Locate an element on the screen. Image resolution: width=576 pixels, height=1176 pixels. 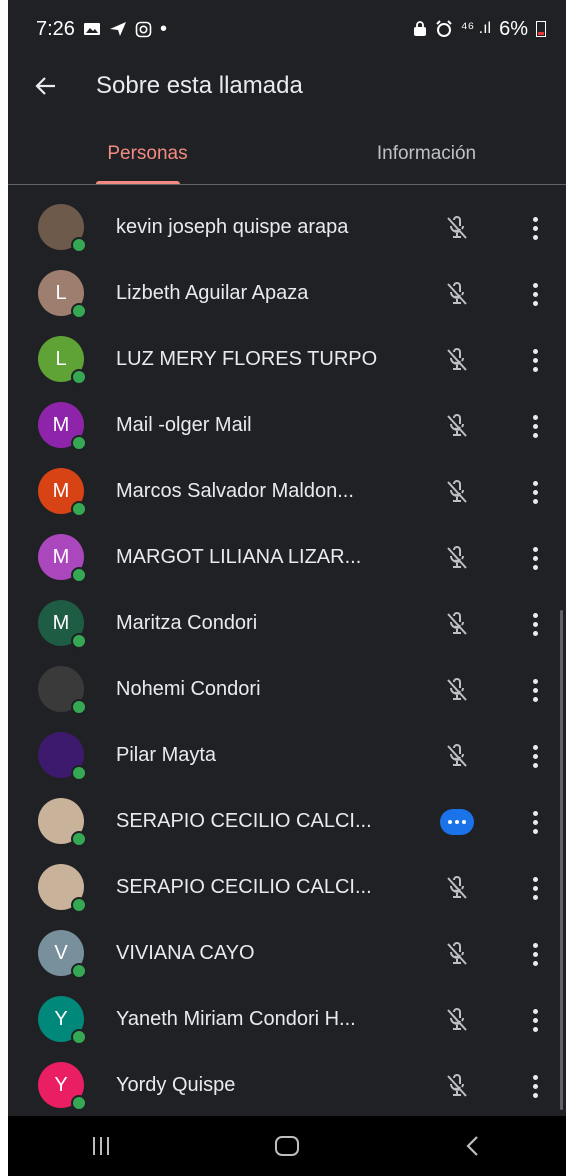
status-time: 7:26 is located at coordinates (55, 28).